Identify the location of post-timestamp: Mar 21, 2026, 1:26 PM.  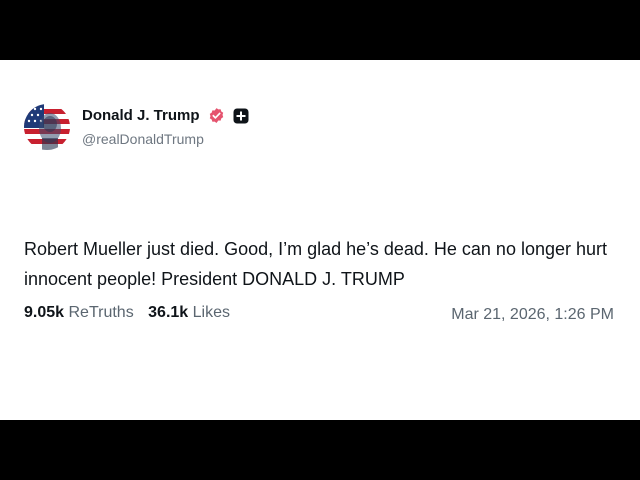
(532, 315).